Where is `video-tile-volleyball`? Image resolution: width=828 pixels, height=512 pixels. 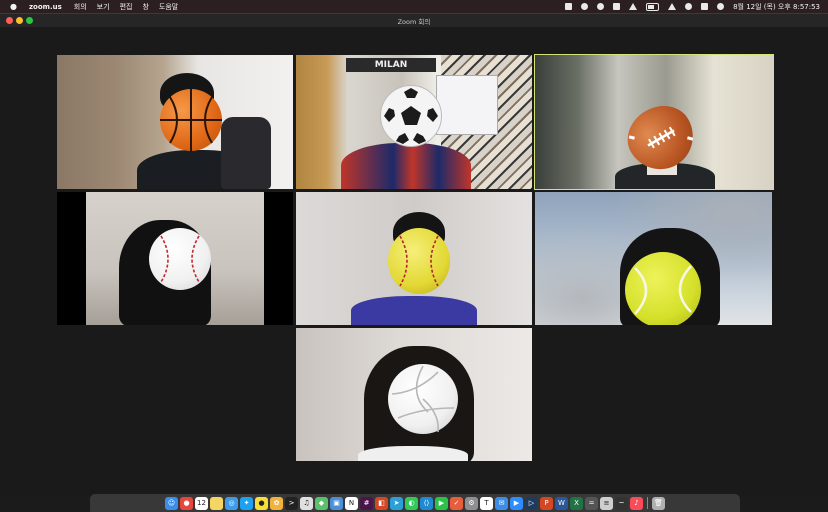
video-tile-volleyball is located at coordinates (414, 394).